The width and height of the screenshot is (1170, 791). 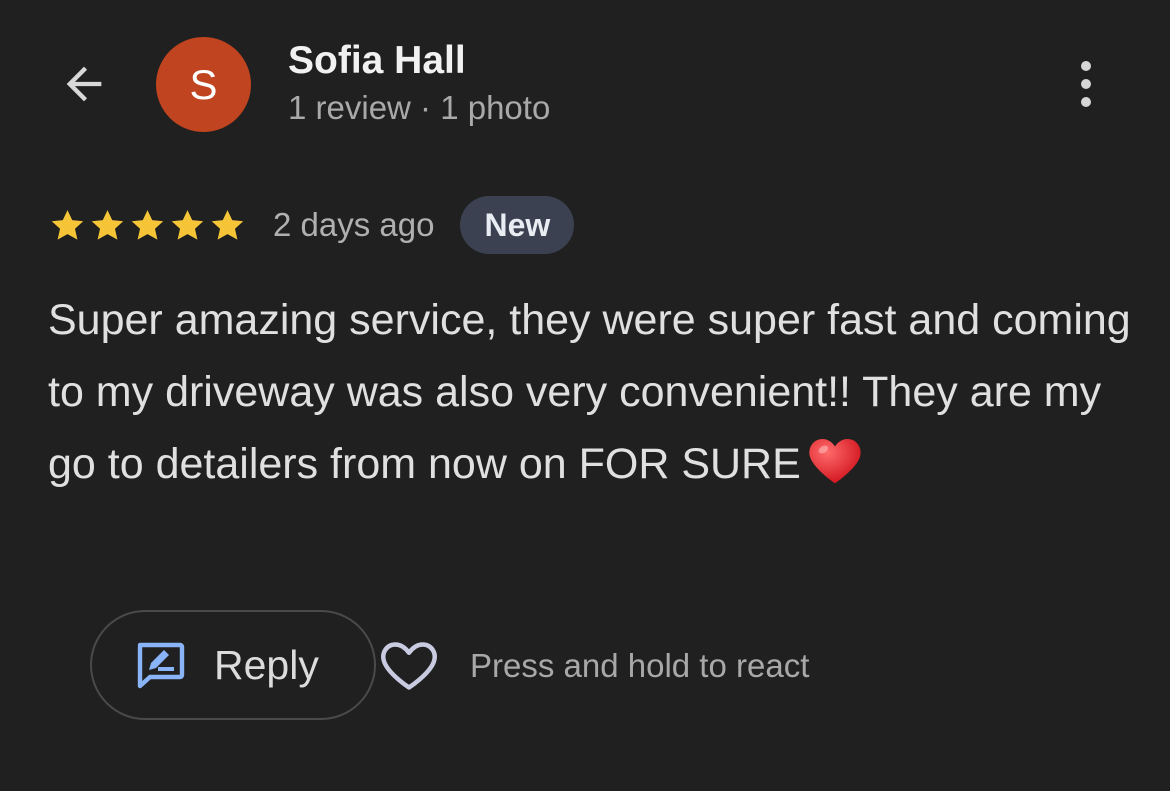 I want to click on react-button, so click(x=409, y=665).